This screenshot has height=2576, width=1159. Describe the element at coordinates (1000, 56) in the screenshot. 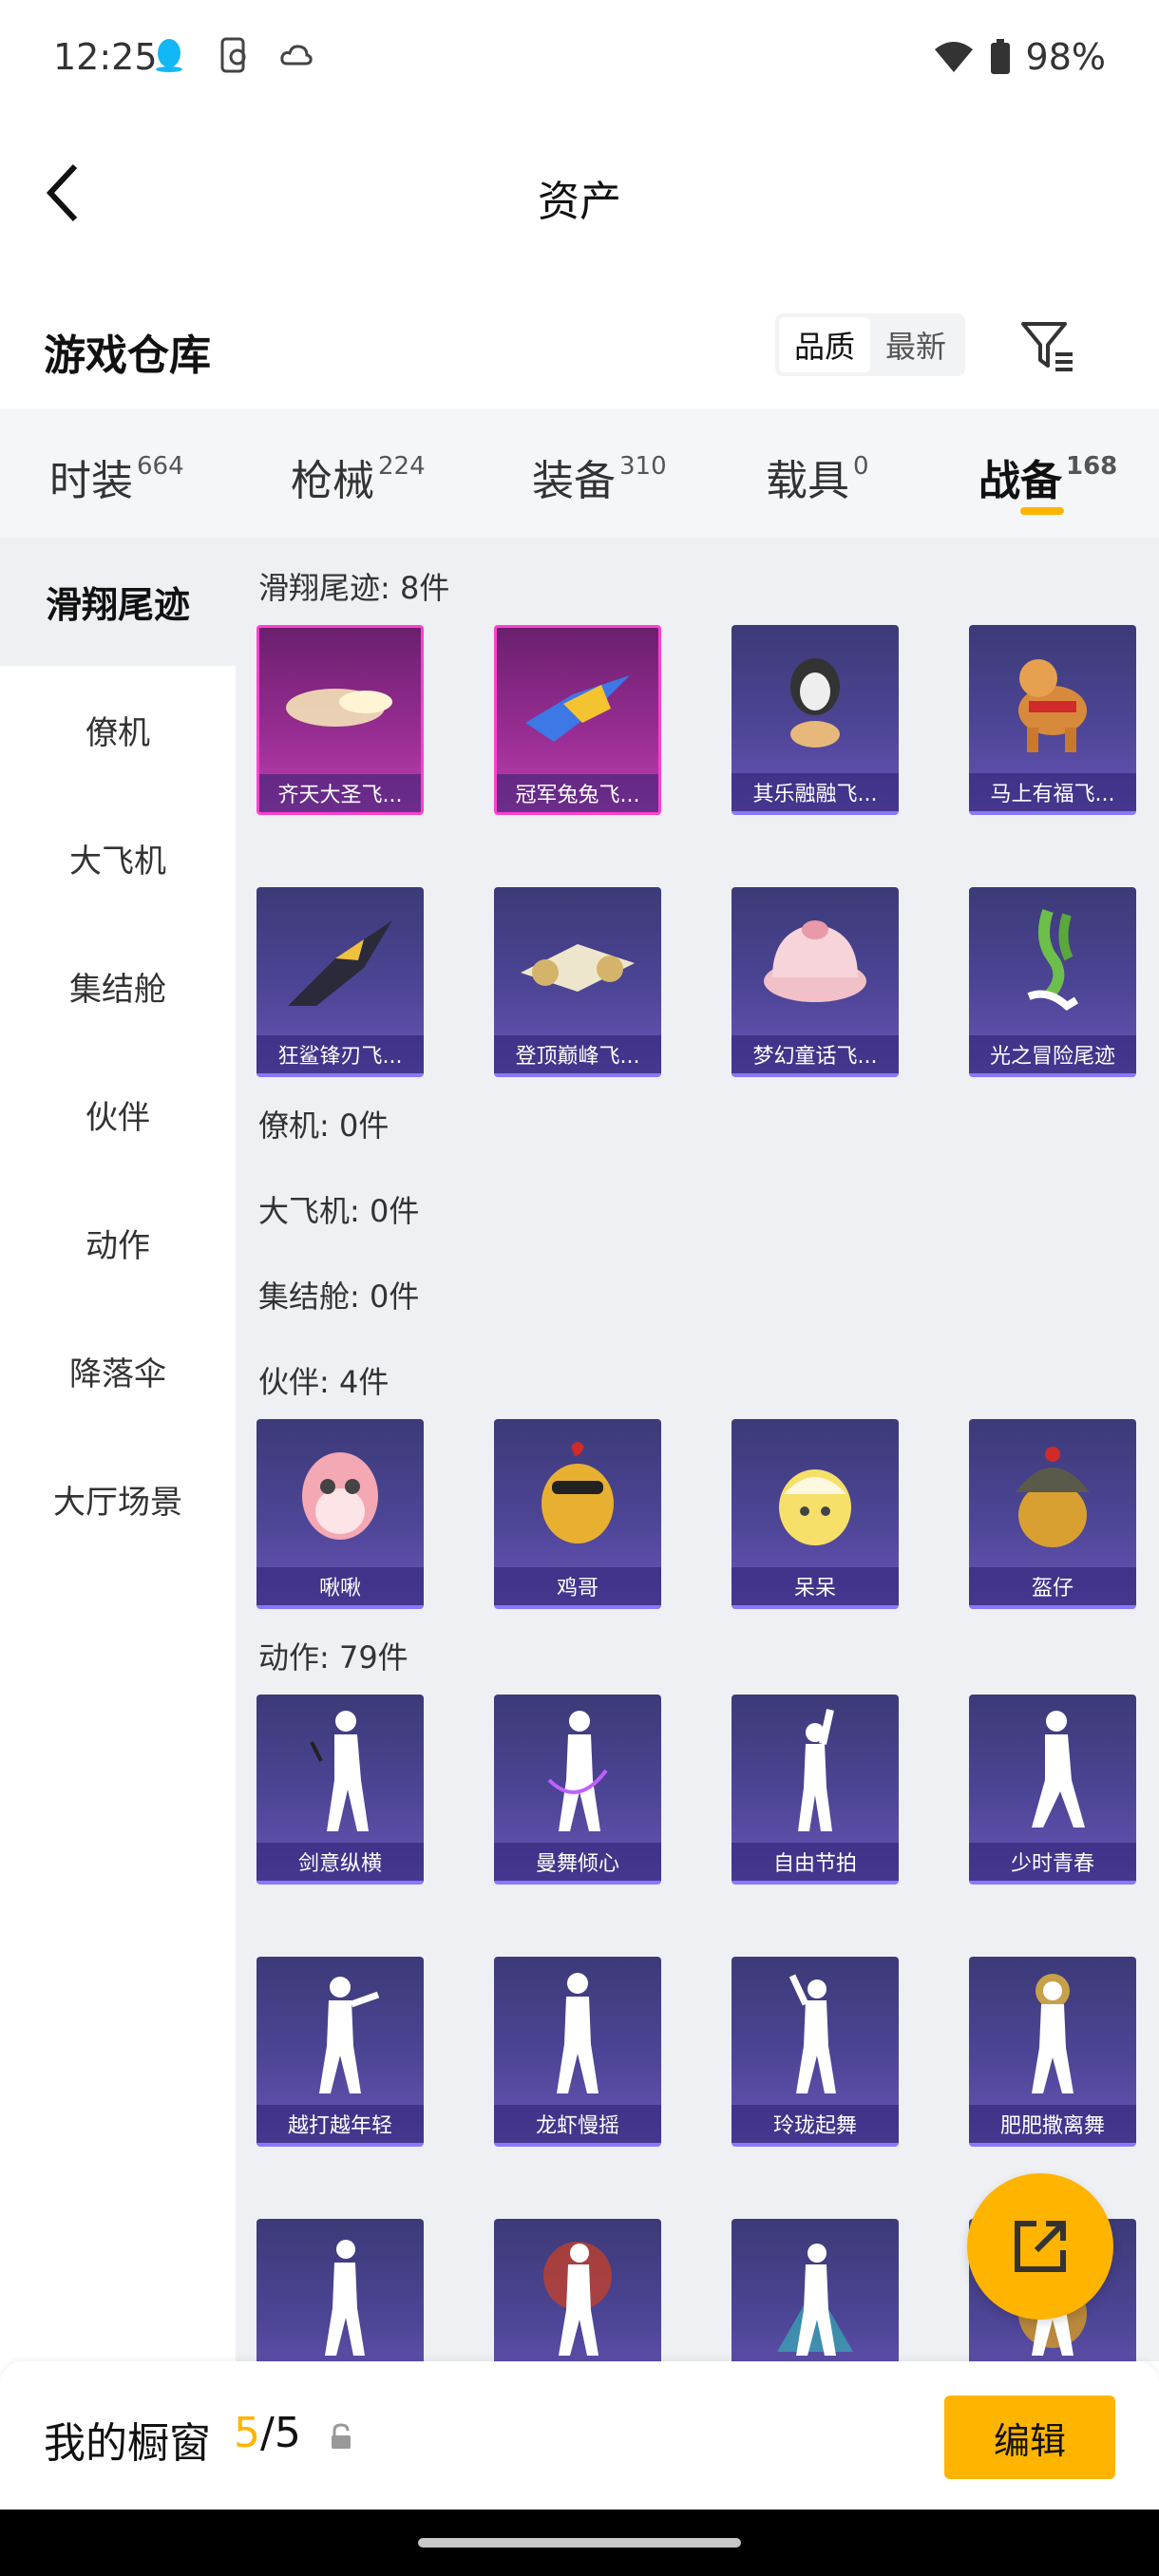

I see `battery-icon` at that location.